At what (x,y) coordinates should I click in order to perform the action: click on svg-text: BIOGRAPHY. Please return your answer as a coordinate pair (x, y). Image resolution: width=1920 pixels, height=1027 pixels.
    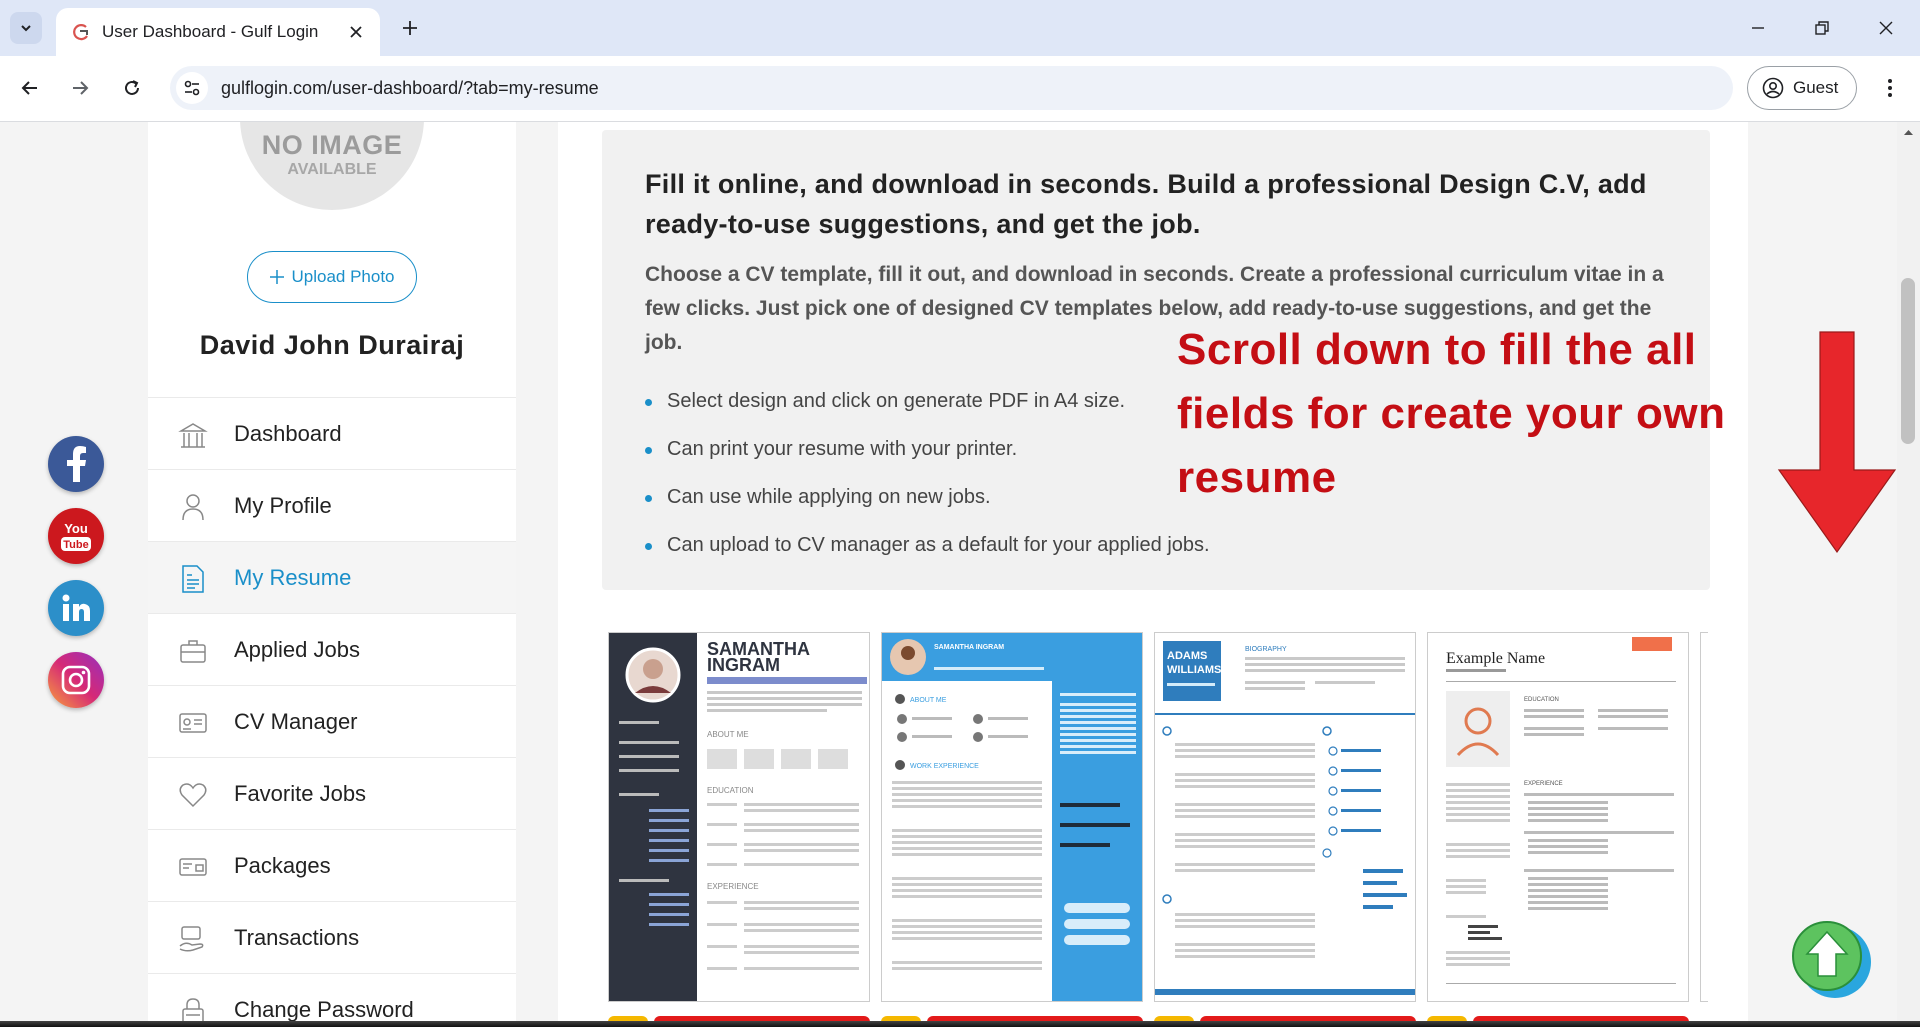
    Looking at the image, I should click on (1266, 649).